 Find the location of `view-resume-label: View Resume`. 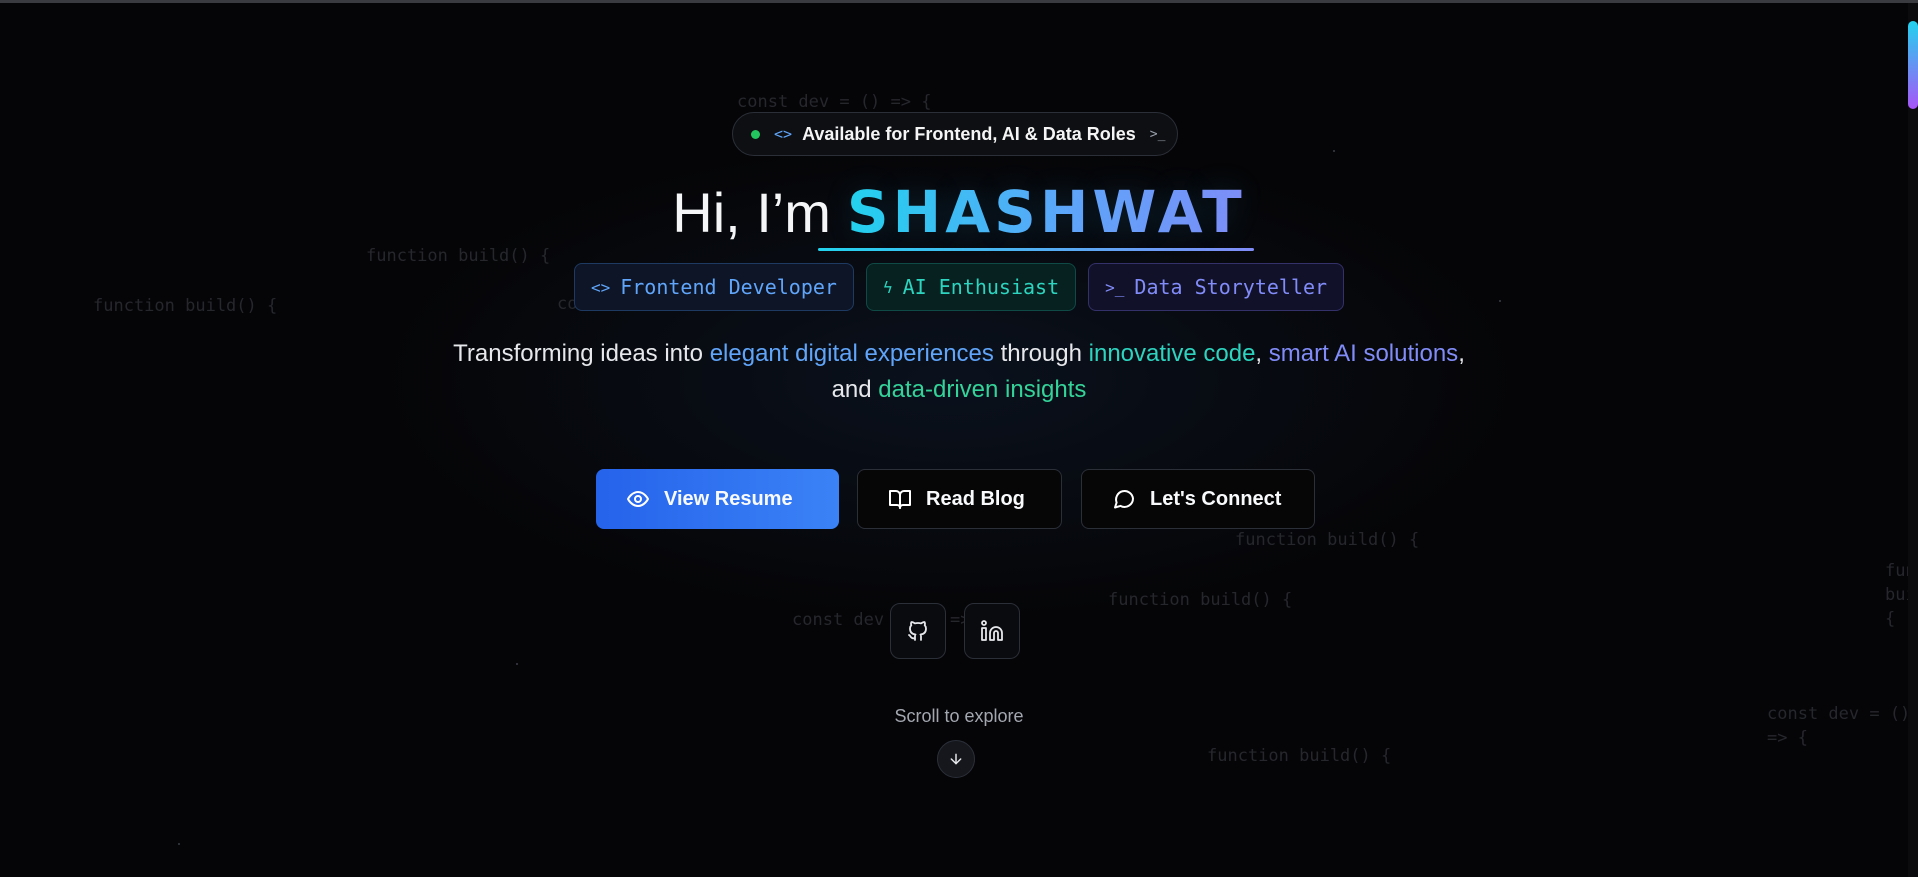

view-resume-label: View Resume is located at coordinates (728, 498).